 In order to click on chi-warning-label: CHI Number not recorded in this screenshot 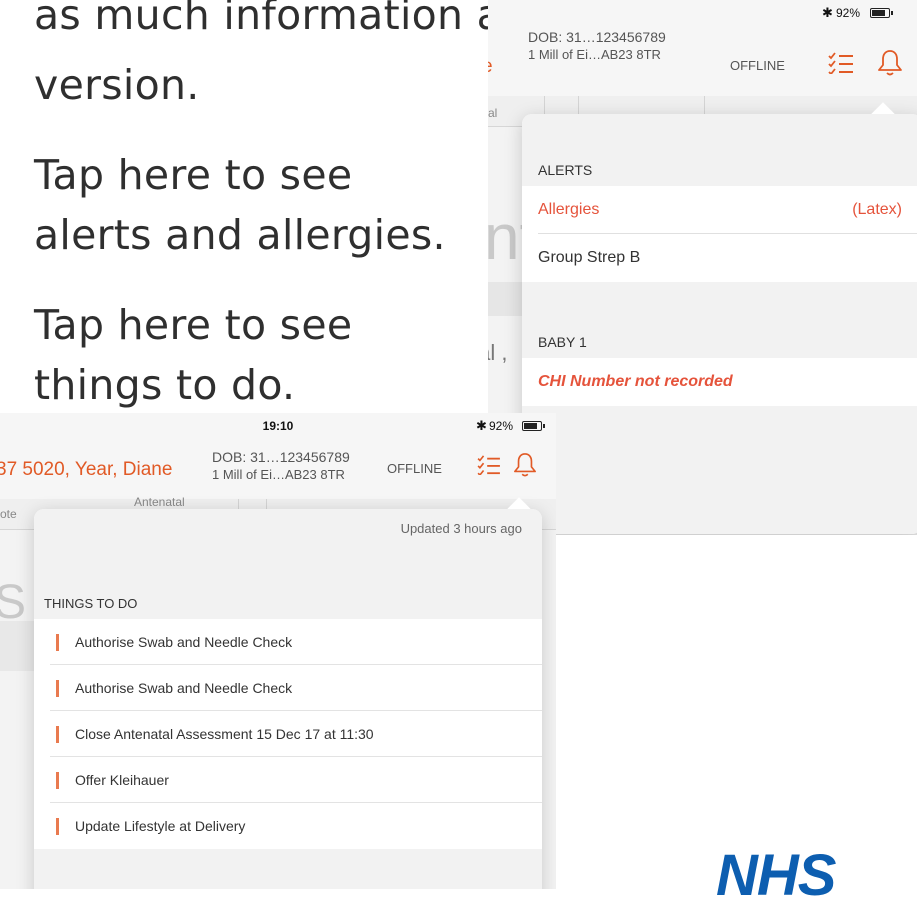, I will do `click(635, 381)`.